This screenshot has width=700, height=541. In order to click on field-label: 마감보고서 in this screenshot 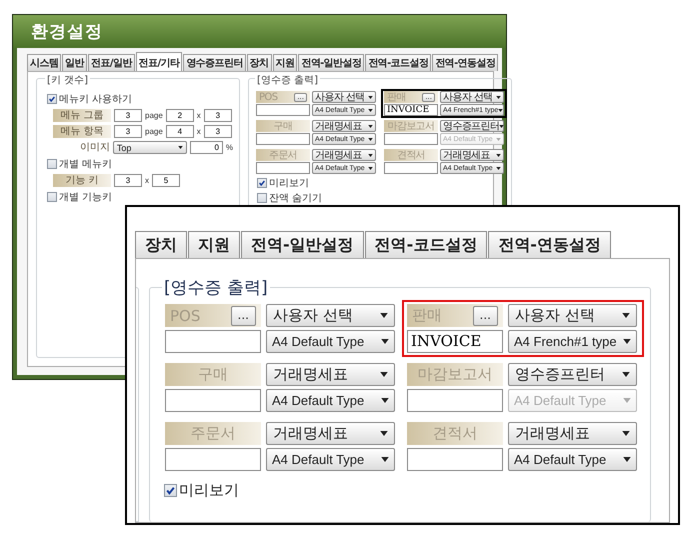, I will do `click(410, 126)`.